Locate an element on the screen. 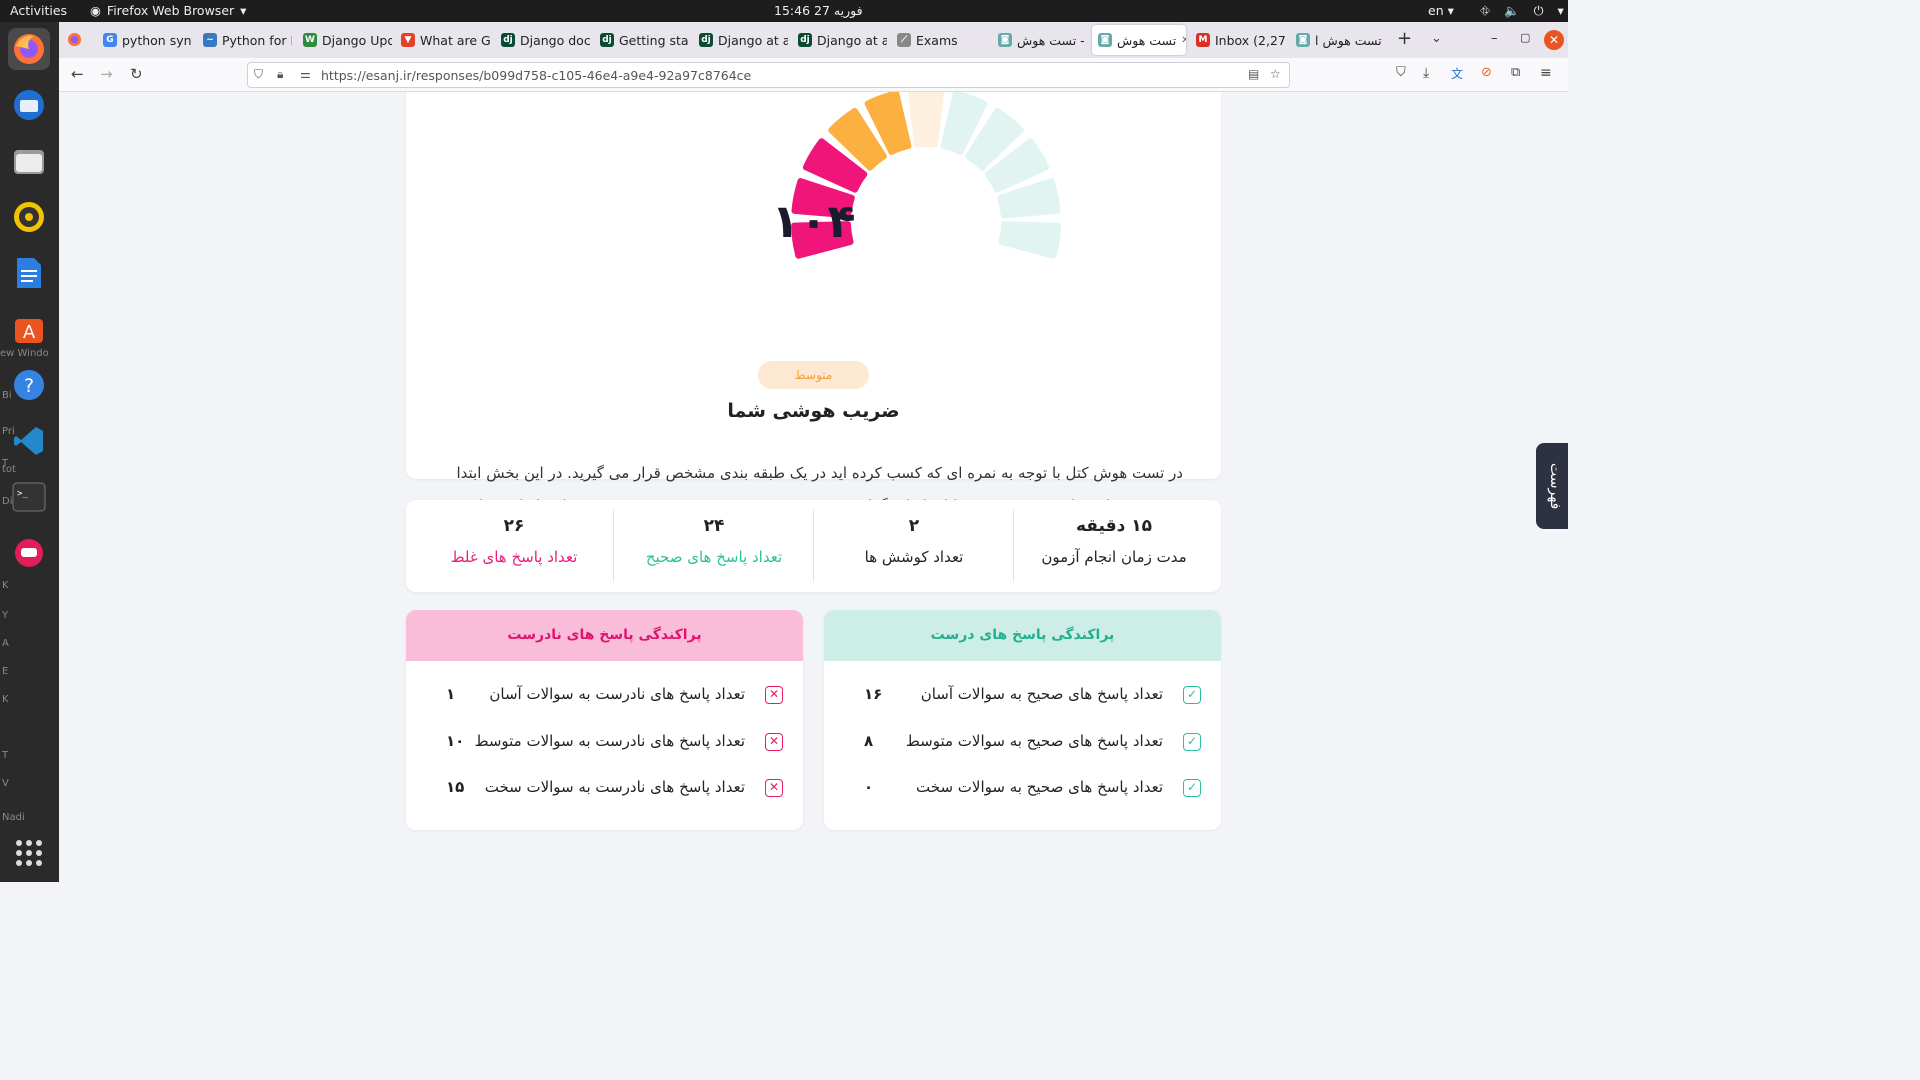 Image resolution: width=1920 pixels, height=1080 pixels. close-tab-icon: ✕ is located at coordinates (1183, 40).